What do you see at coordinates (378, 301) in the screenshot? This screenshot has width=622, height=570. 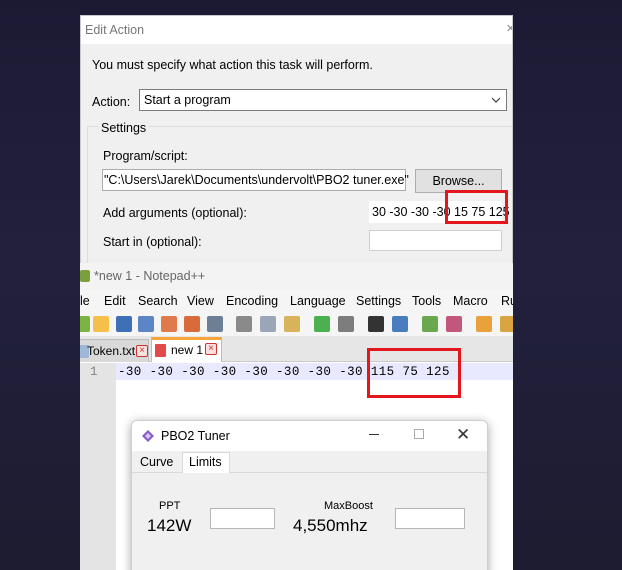 I see `menu-settings: Settings` at bounding box center [378, 301].